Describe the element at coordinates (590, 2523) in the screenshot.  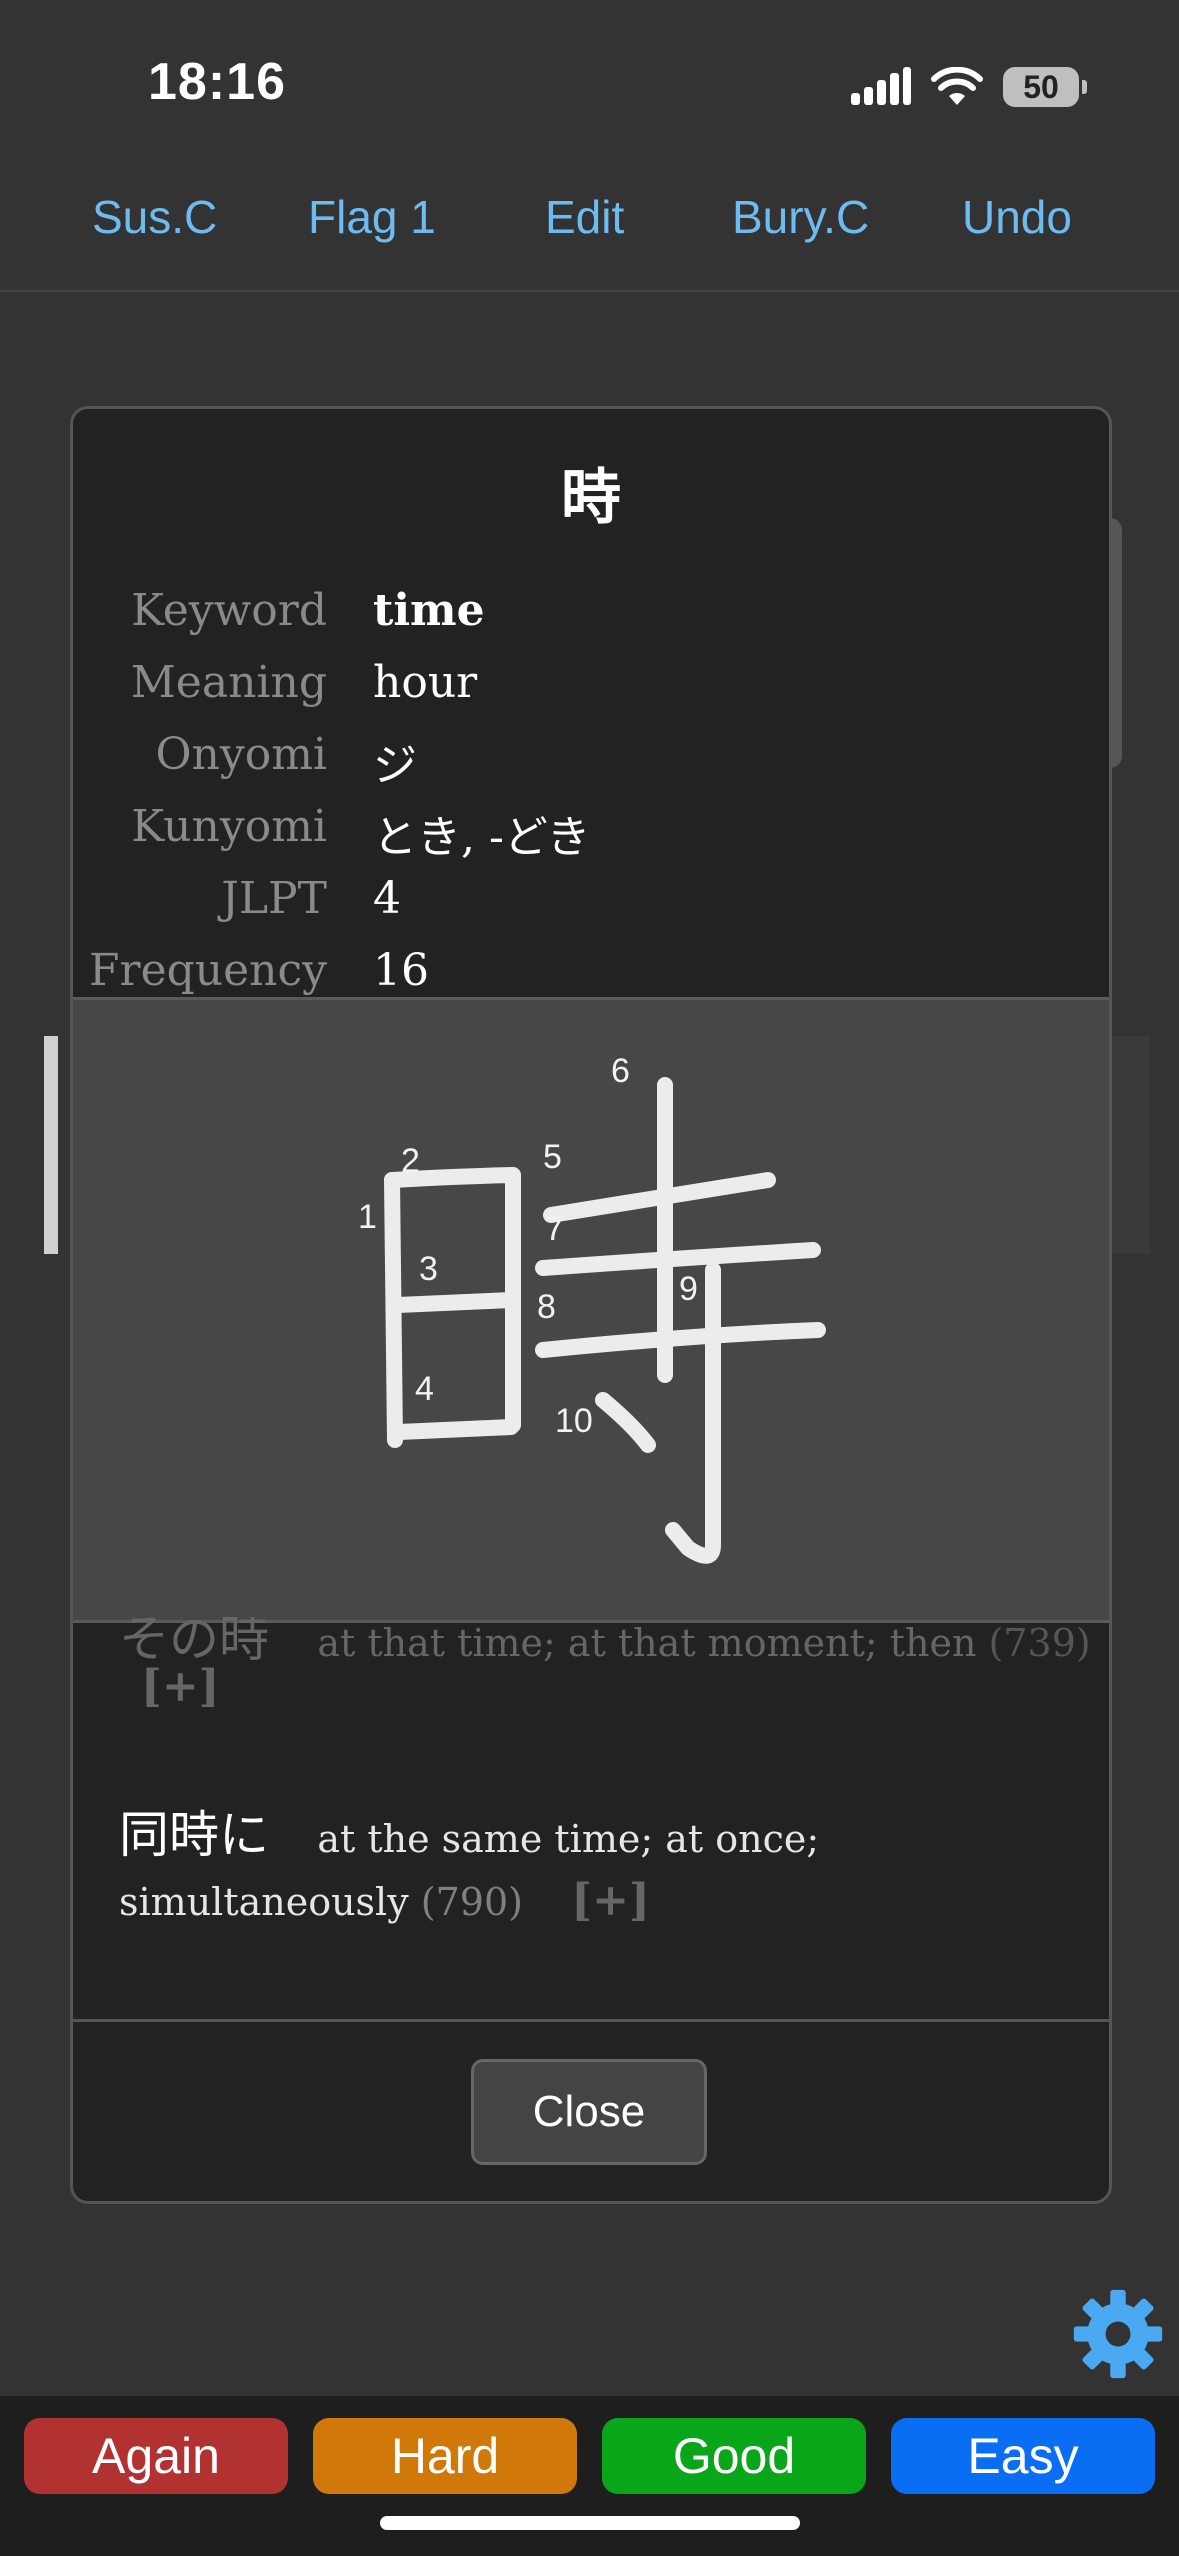
I see `home-indicator` at that location.